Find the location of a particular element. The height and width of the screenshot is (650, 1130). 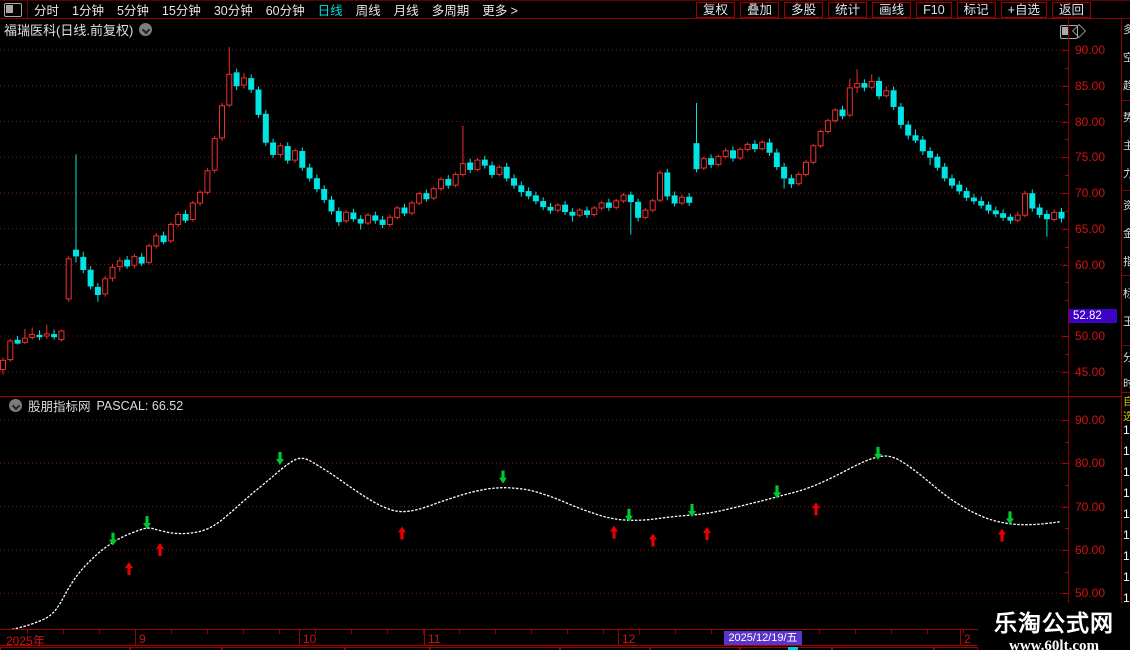

toolbar-button: +自选 is located at coordinates (1023, 10).